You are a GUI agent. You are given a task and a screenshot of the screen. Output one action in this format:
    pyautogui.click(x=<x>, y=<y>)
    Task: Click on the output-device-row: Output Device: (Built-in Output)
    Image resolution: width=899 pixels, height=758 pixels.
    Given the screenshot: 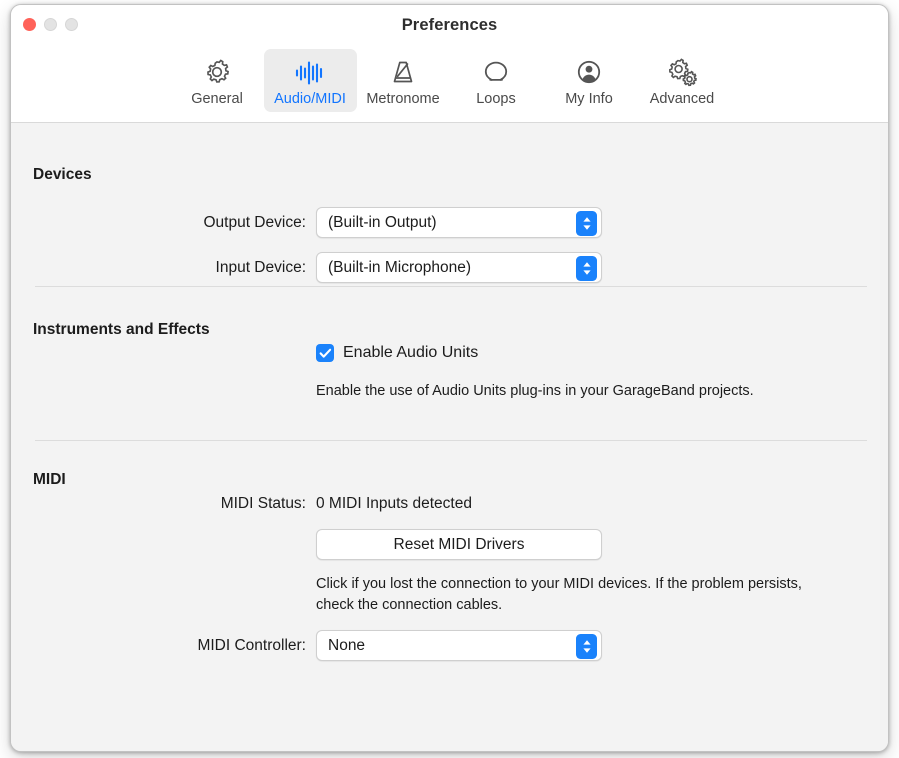 What is the action you would take?
    pyautogui.click(x=306, y=222)
    